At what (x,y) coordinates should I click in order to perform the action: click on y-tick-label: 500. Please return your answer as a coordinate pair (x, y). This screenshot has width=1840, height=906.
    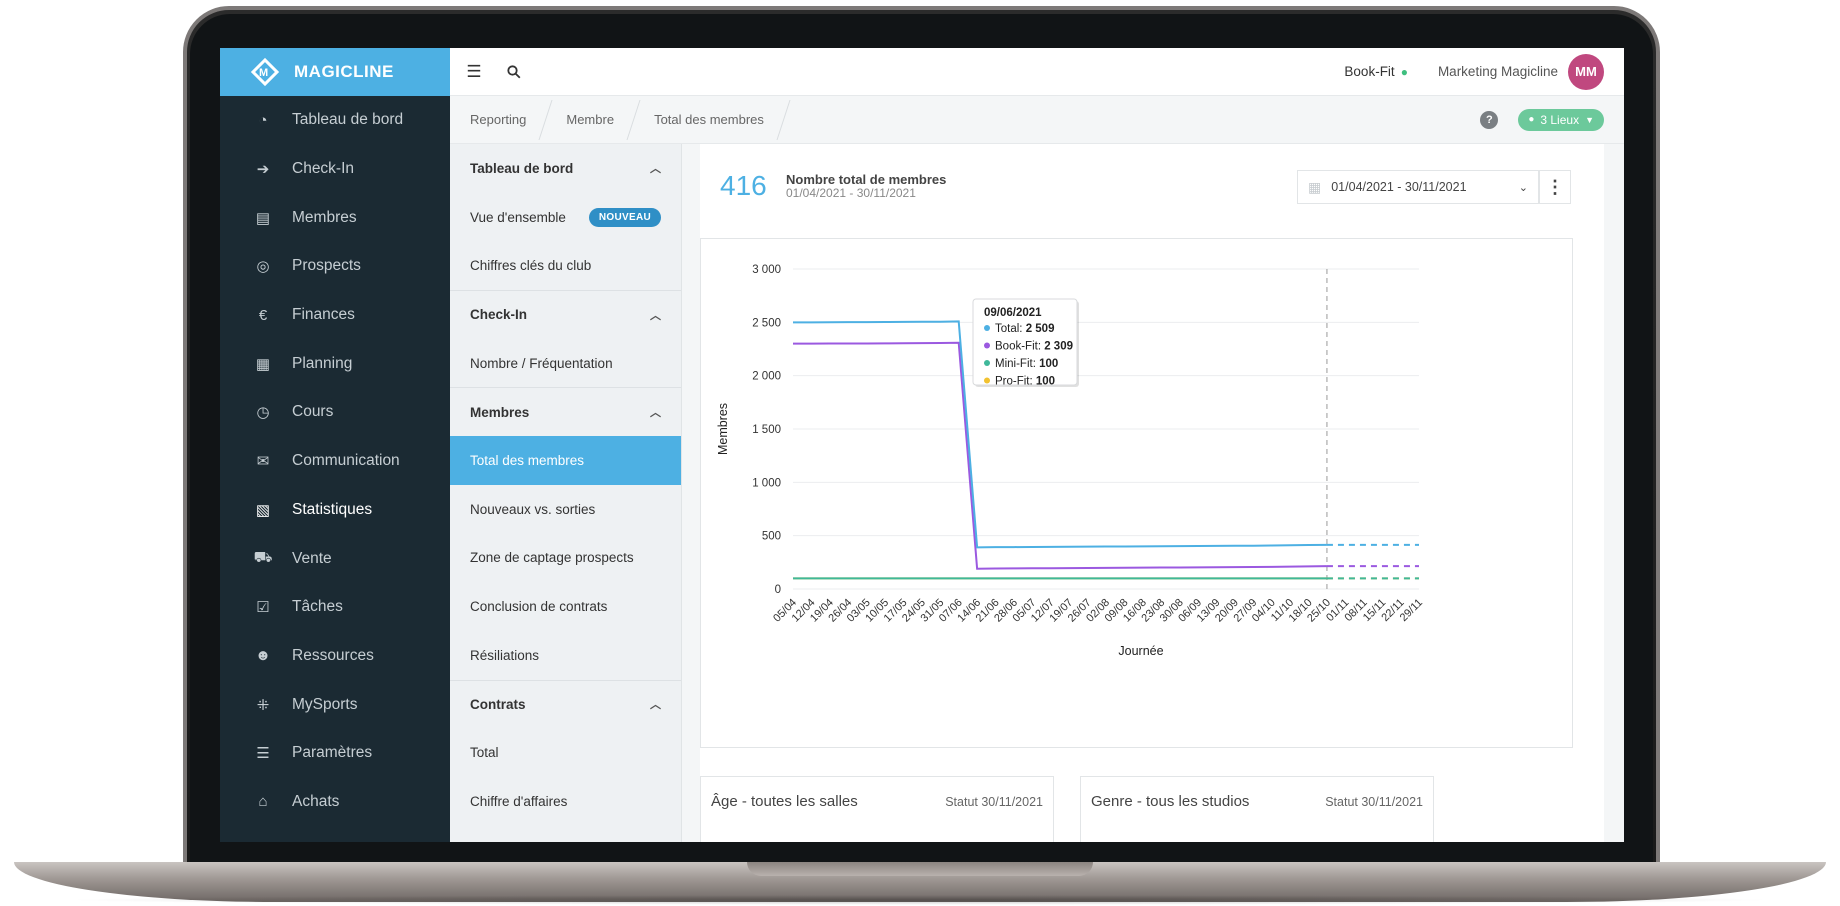
    Looking at the image, I should click on (771, 537).